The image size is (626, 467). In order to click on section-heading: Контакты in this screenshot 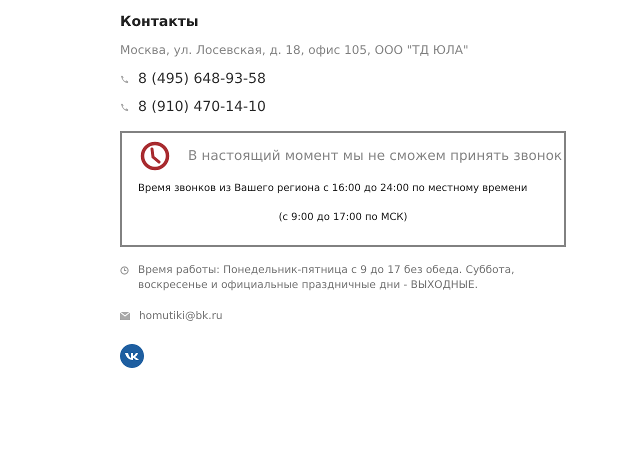, I will do `click(160, 22)`.